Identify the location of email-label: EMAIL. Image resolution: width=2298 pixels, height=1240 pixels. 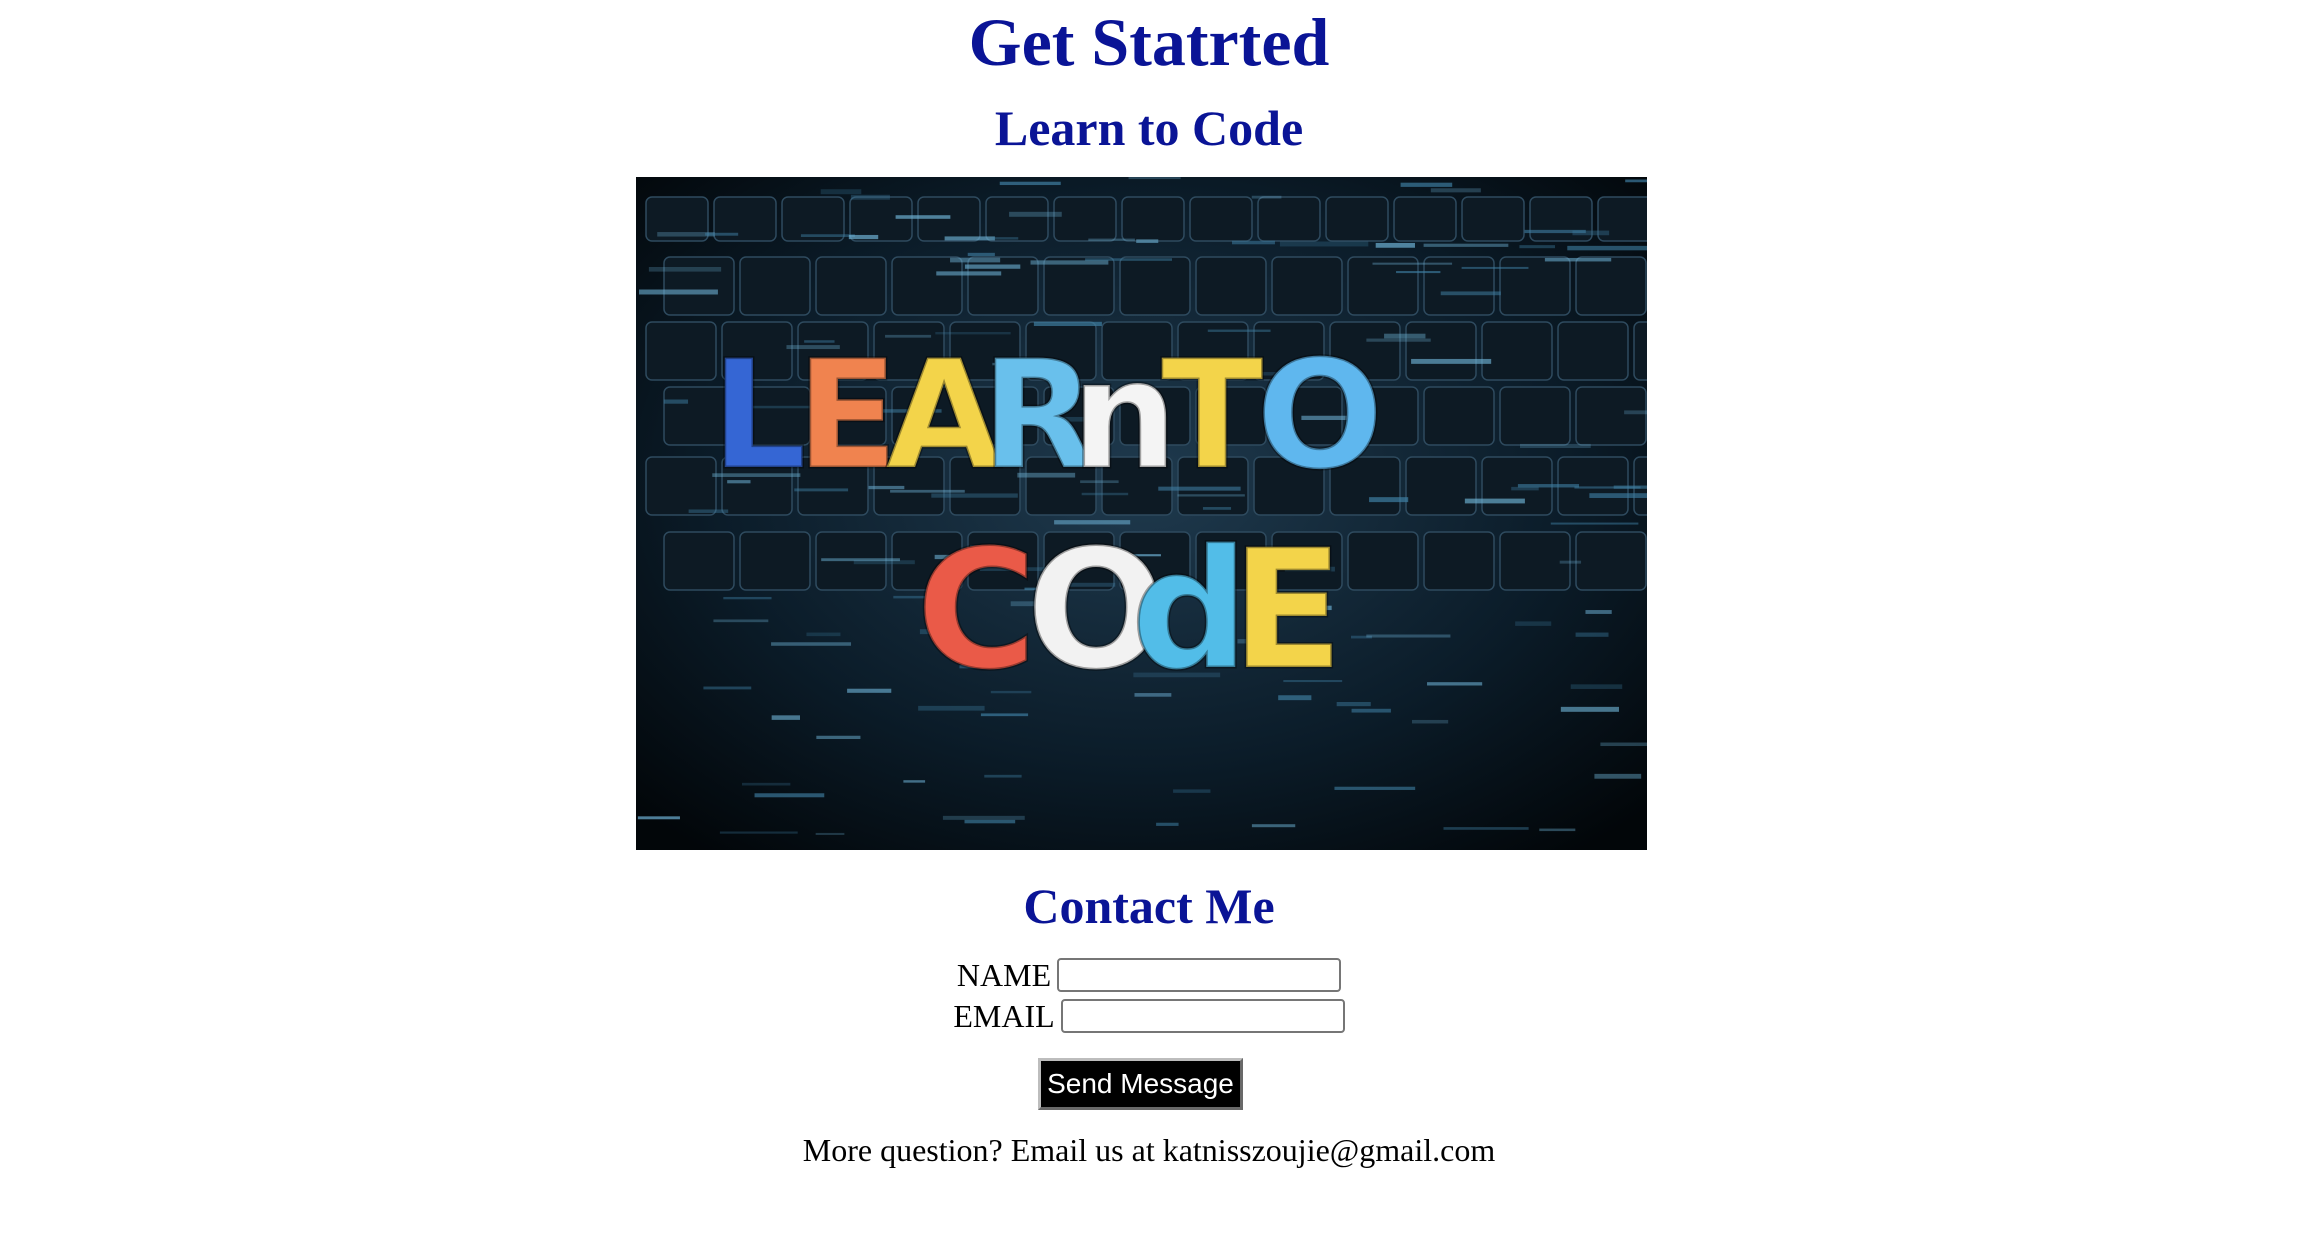
(1004, 1015).